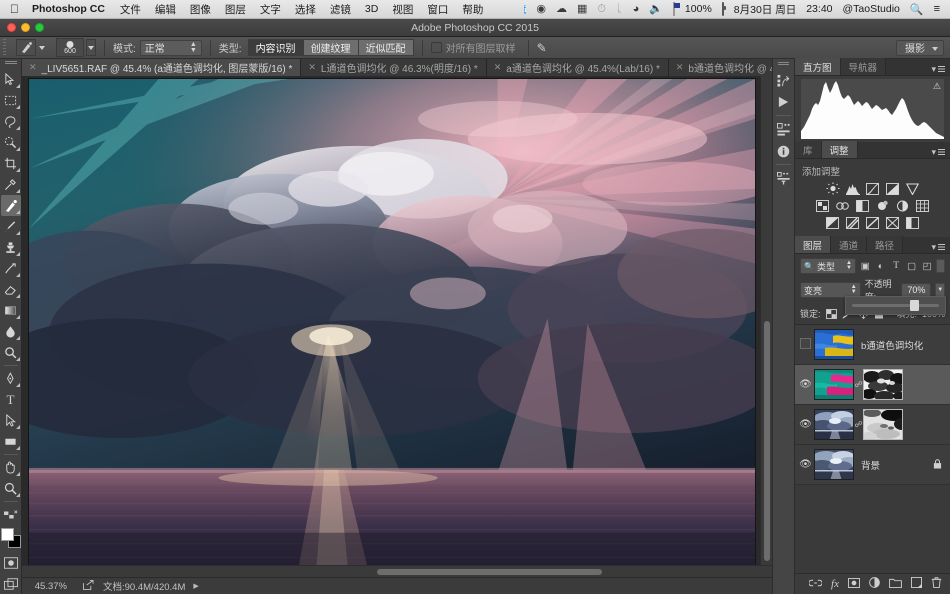 This screenshot has height=594, width=950. Describe the element at coordinates (385, 47) in the screenshot. I see `heal-type-proximity-match: 近似匹配` at that location.